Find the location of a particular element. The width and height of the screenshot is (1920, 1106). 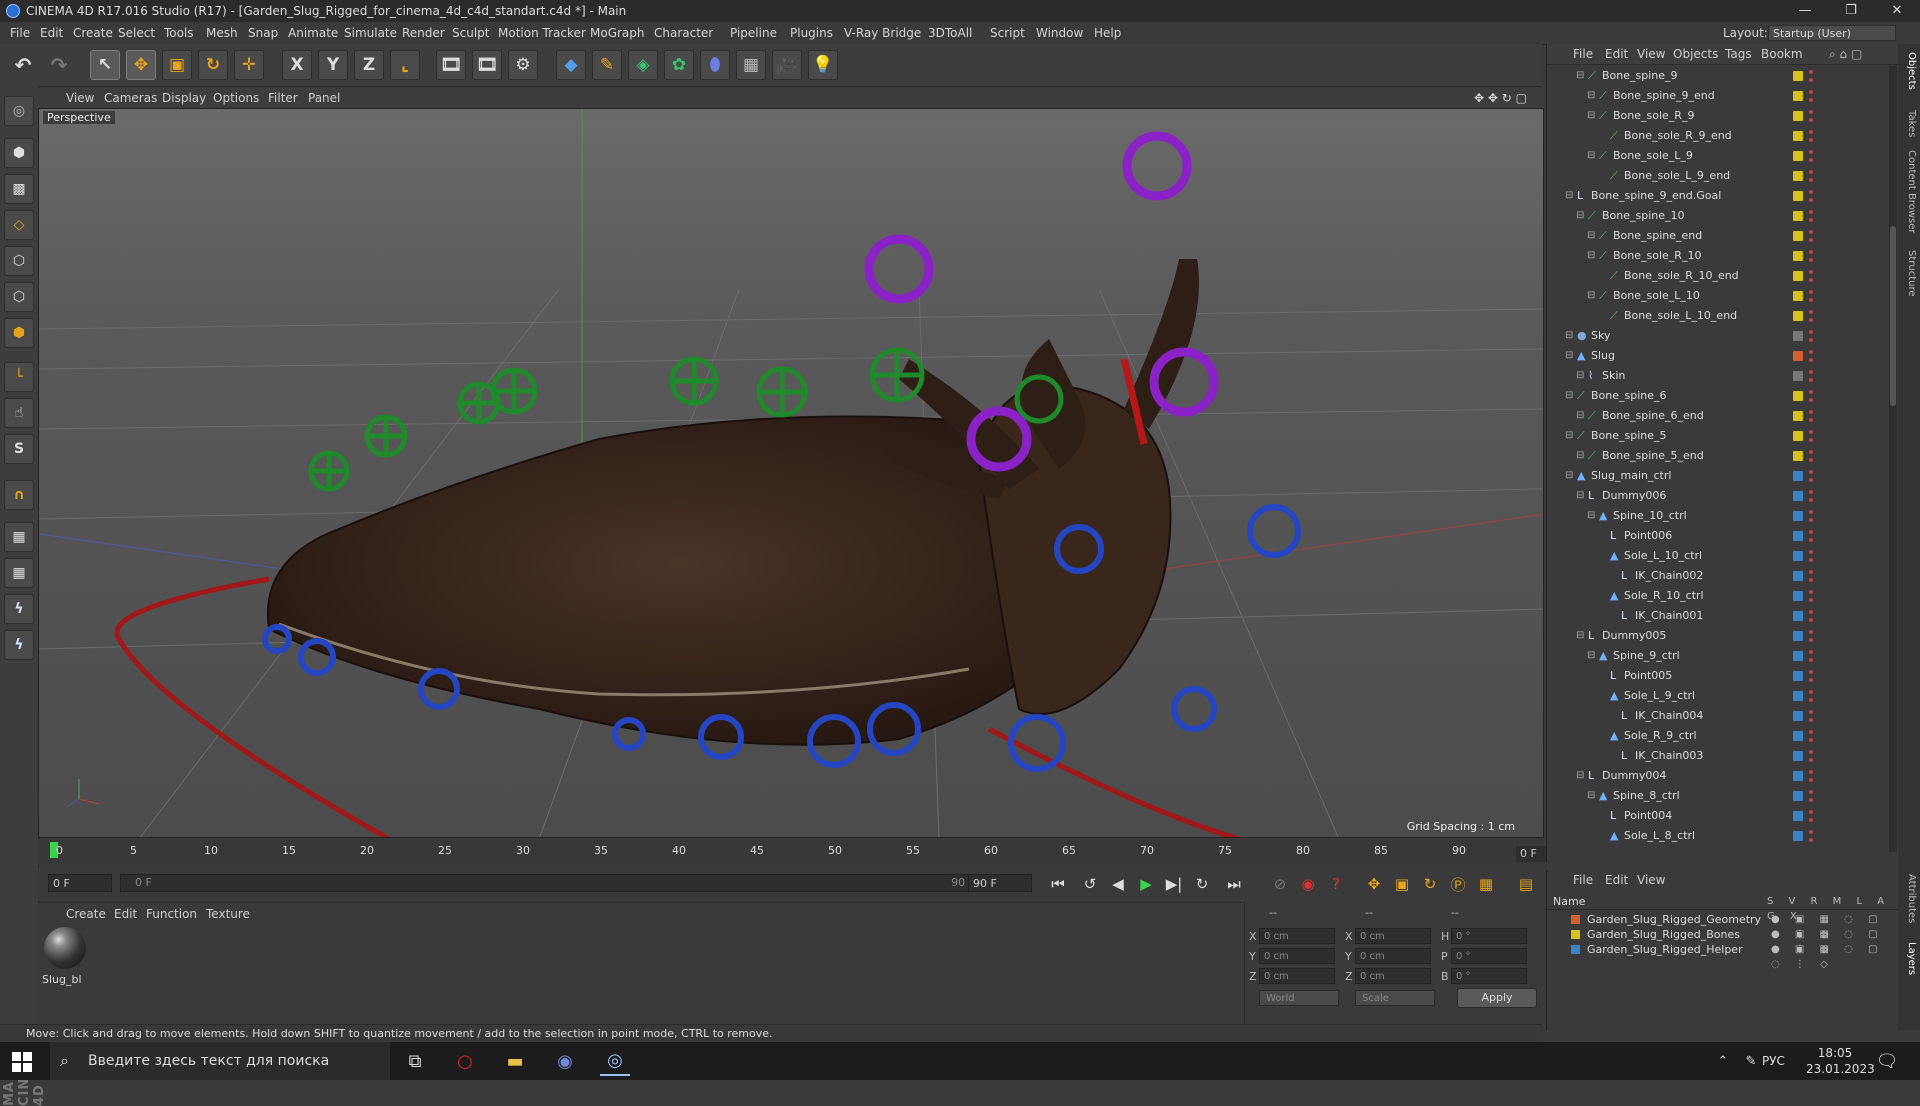

object-row: L IK_Chain002 is located at coordinates (1723, 576).